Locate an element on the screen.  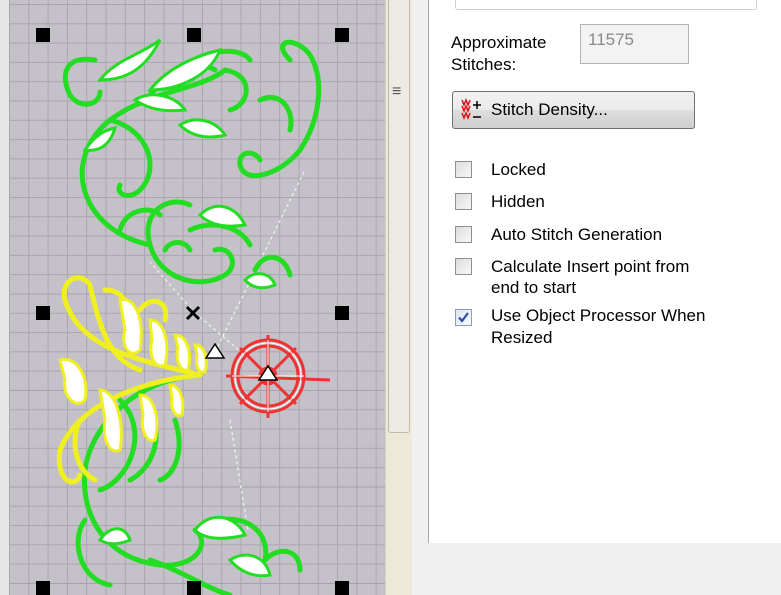
approx-stitches-label: Approximate Stitches: is located at coordinates (499, 53).